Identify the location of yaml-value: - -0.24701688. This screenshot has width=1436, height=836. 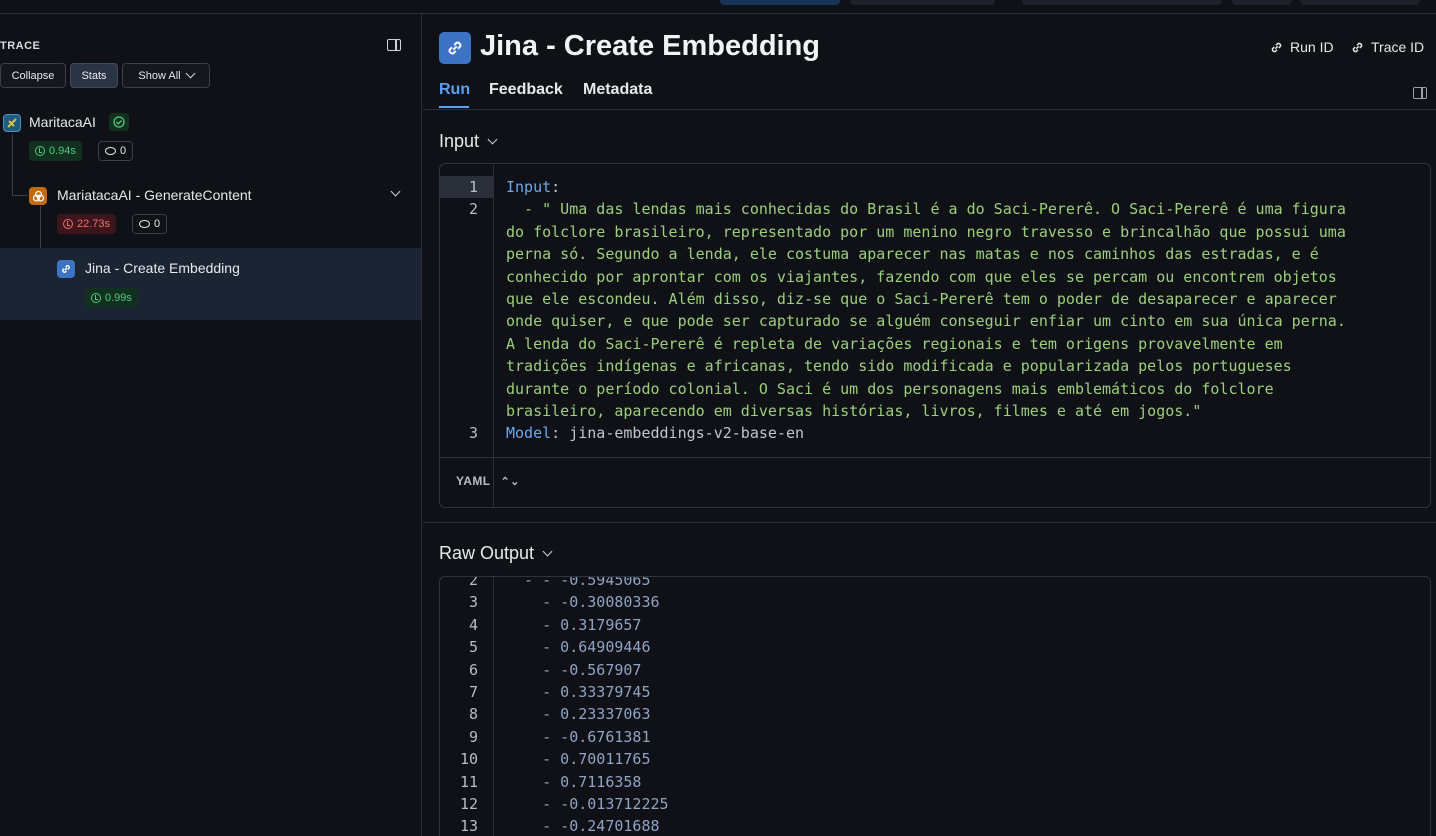
(583, 826).